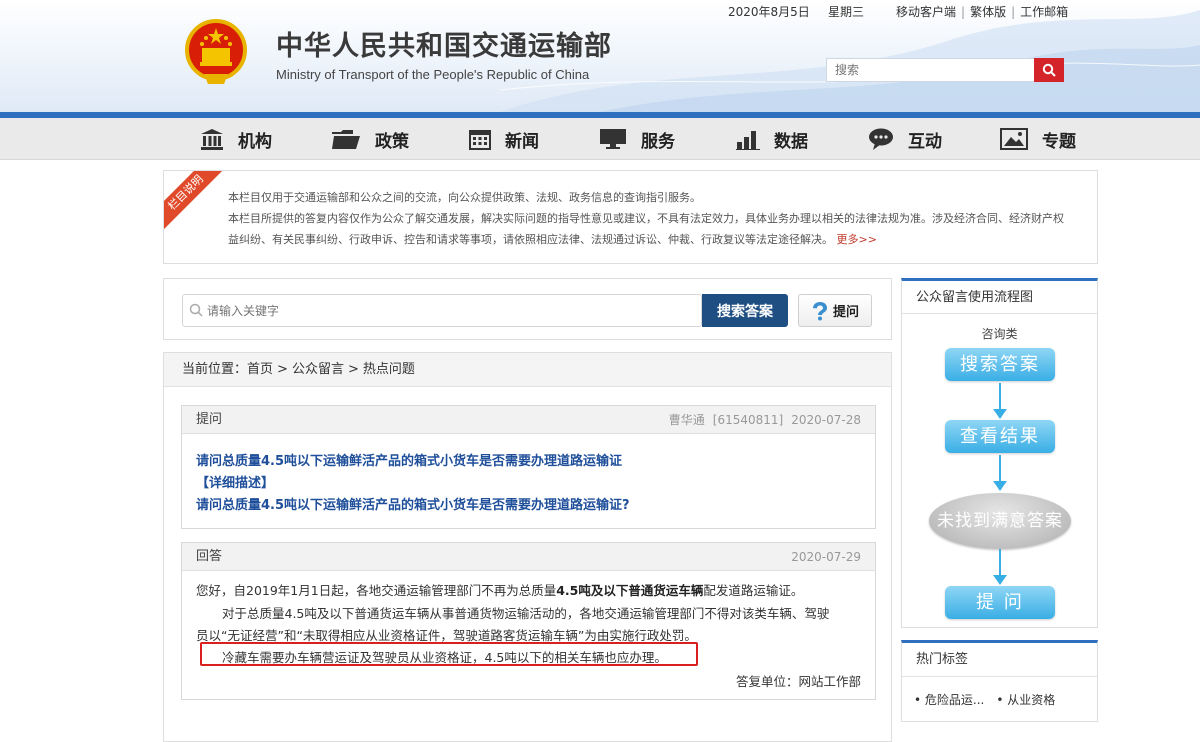 This screenshot has width=1200, height=742. What do you see at coordinates (630, 590) in the screenshot?
I see `answer-p1-bold: 4.5吨及以下普通货运车辆` at bounding box center [630, 590].